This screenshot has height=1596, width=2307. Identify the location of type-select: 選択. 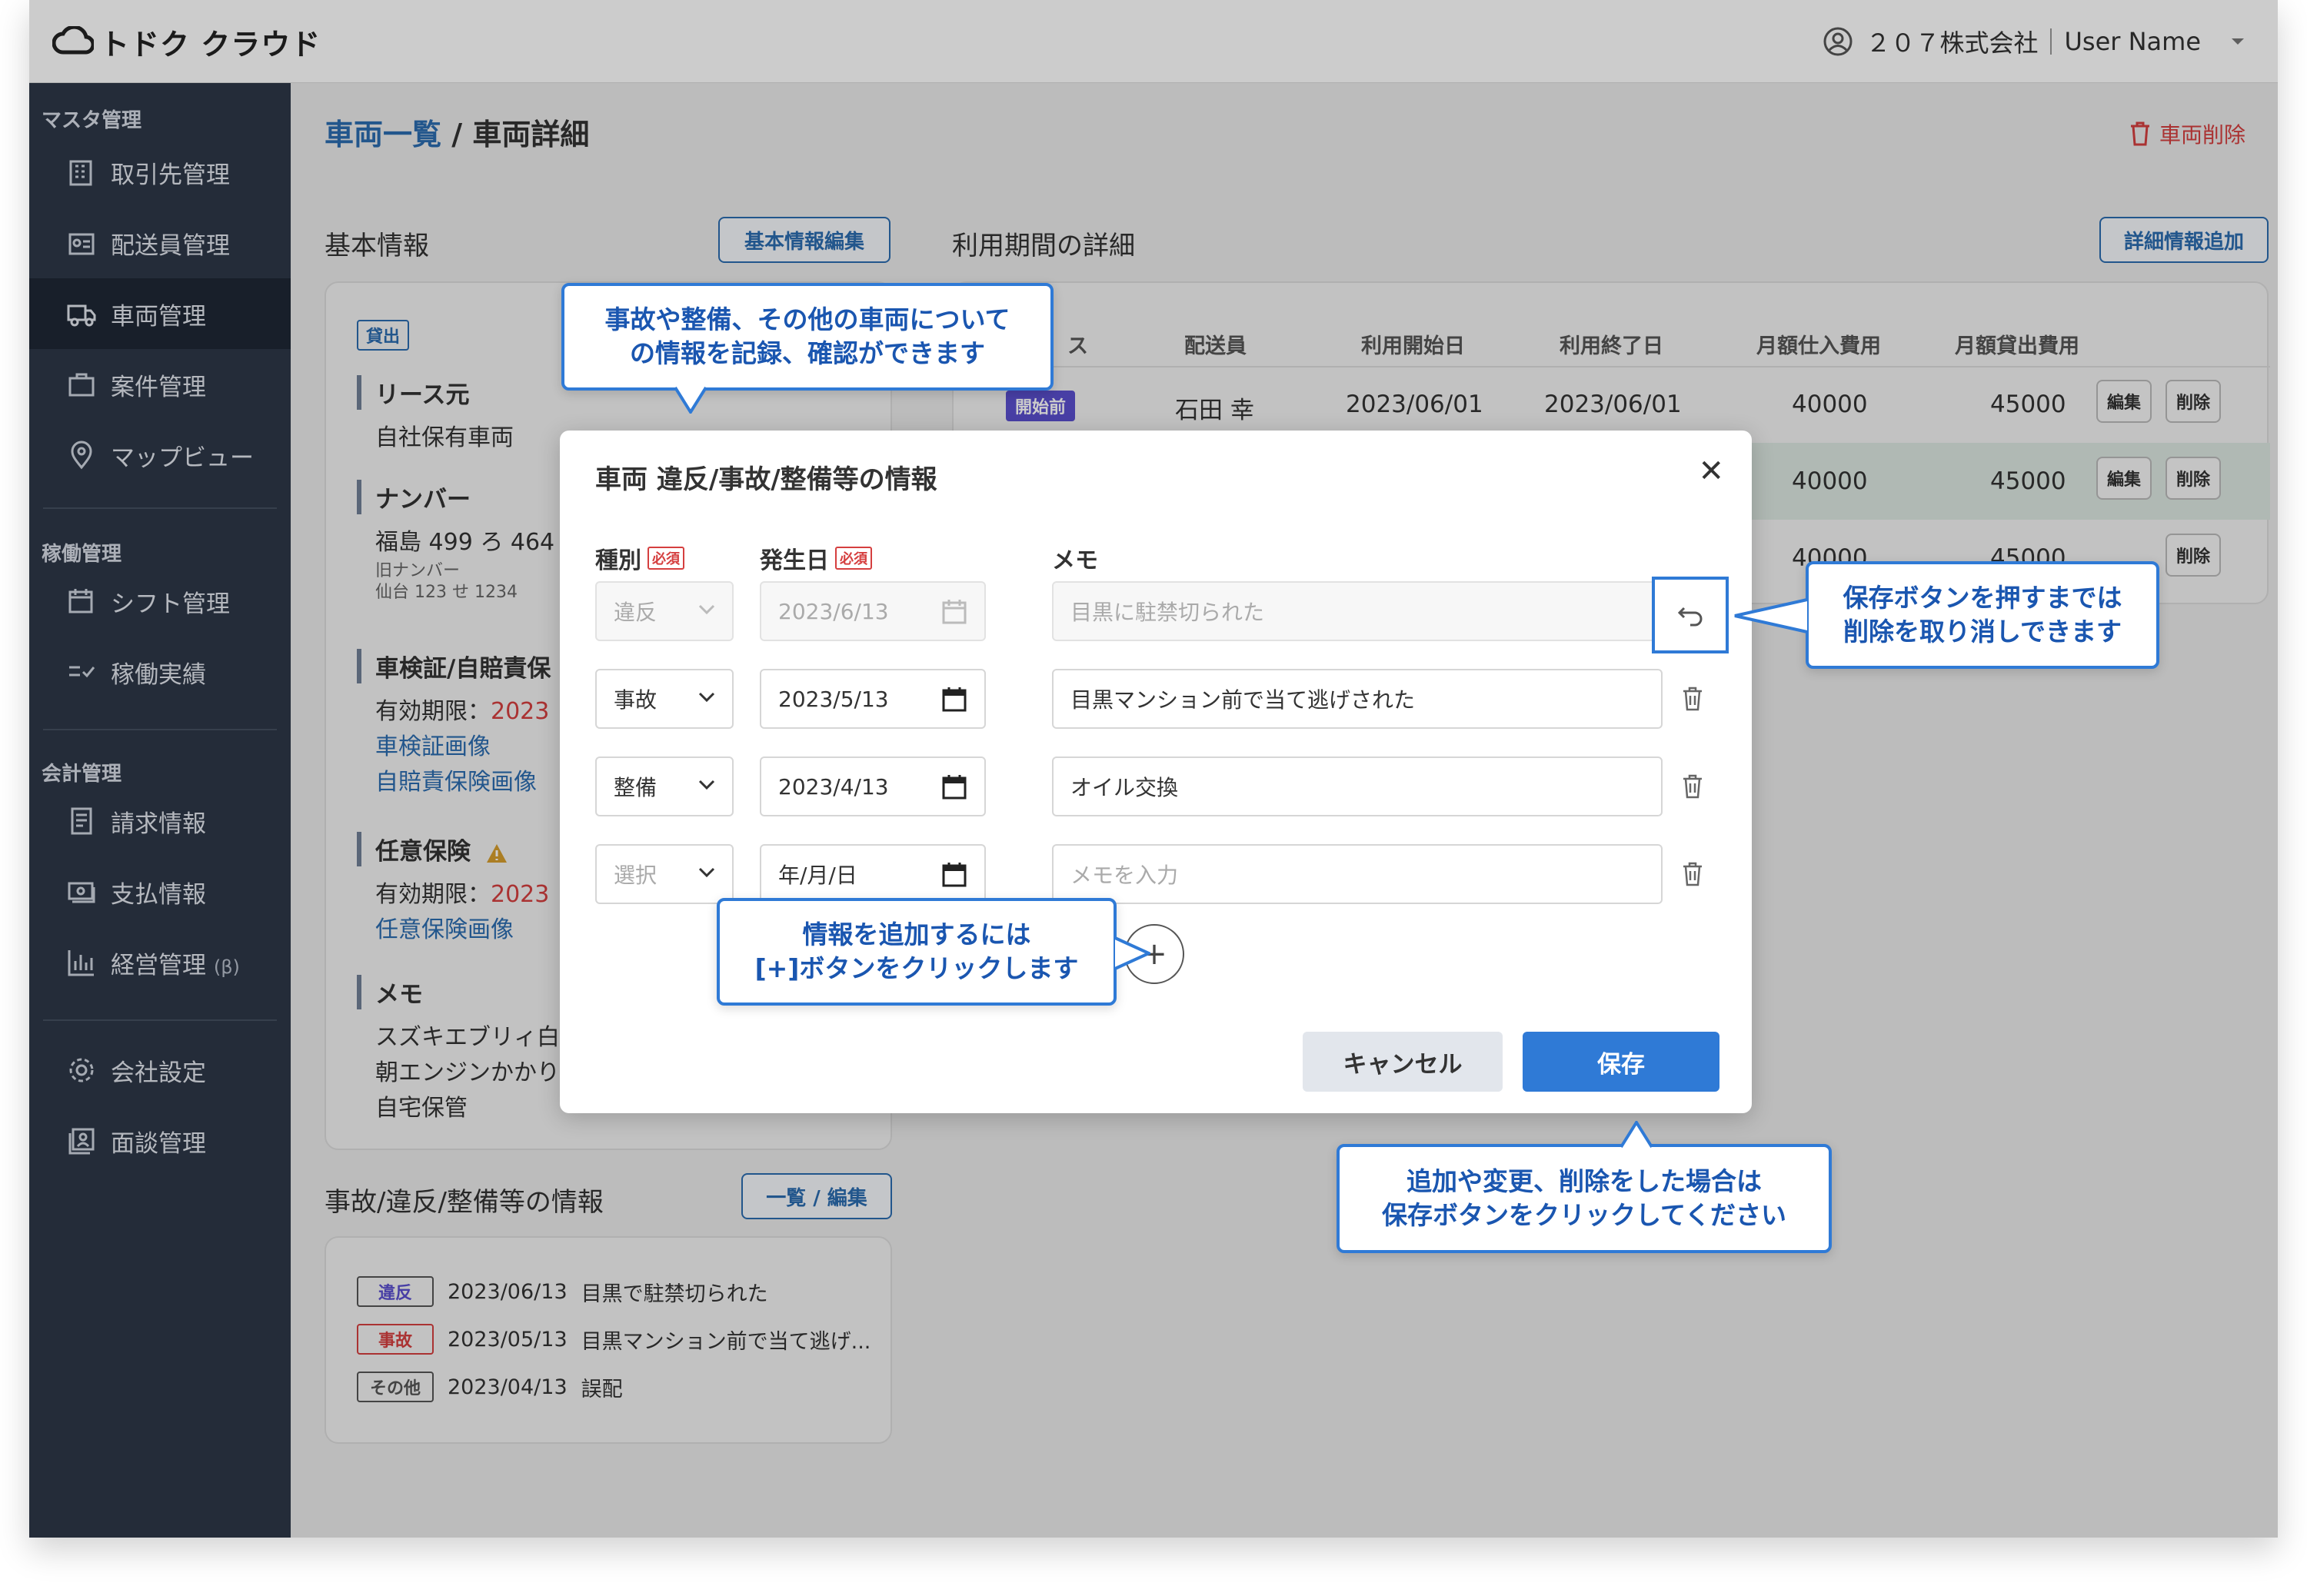
(664, 874).